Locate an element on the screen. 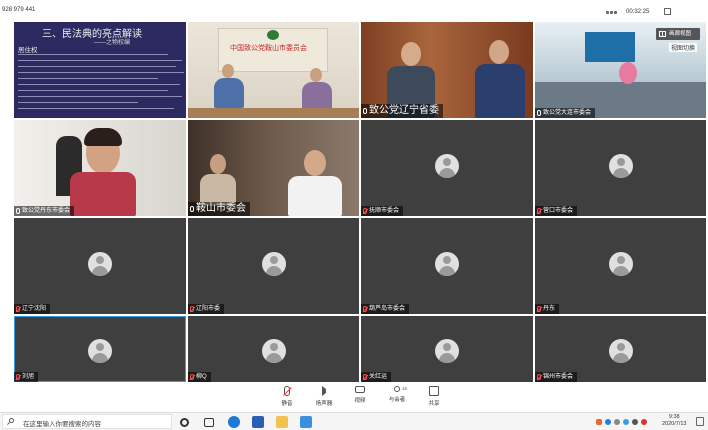 The width and height of the screenshot is (708, 430). tile-nameplate: 致公党辽宁省委 is located at coordinates (402, 111).